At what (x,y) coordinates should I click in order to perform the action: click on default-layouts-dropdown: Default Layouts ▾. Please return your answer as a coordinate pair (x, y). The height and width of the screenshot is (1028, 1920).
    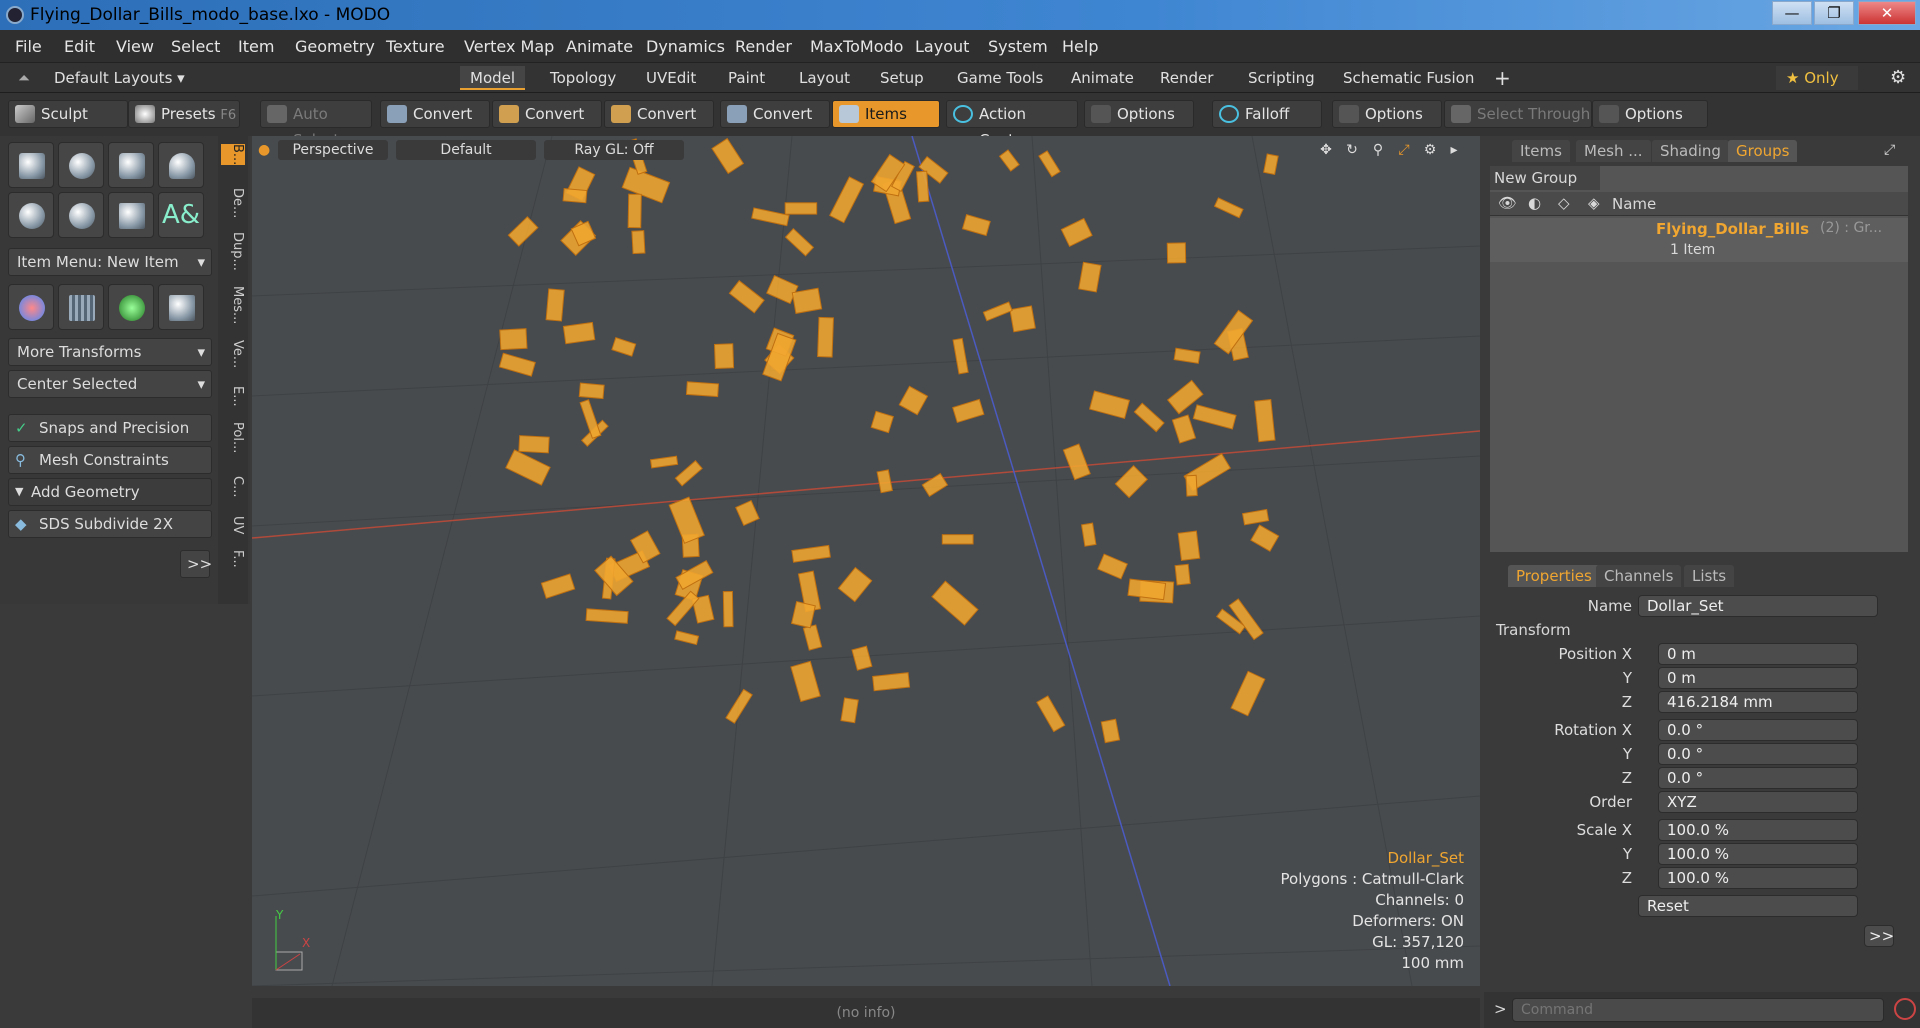
    Looking at the image, I should click on (119, 78).